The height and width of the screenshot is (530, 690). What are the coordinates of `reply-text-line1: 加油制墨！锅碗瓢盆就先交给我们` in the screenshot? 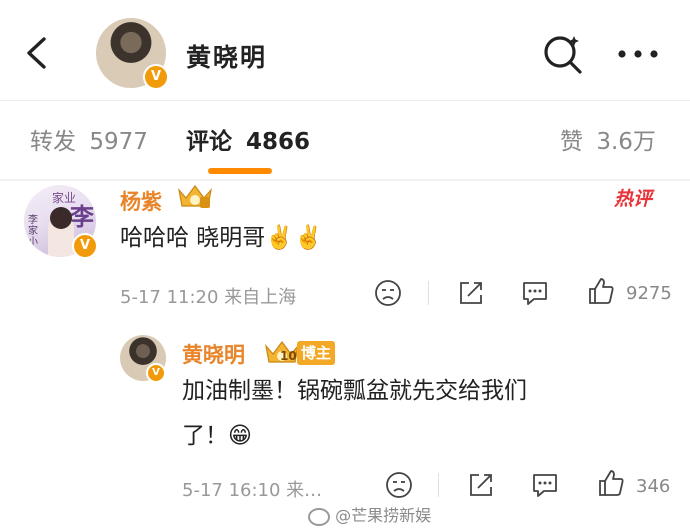 It's located at (354, 391).